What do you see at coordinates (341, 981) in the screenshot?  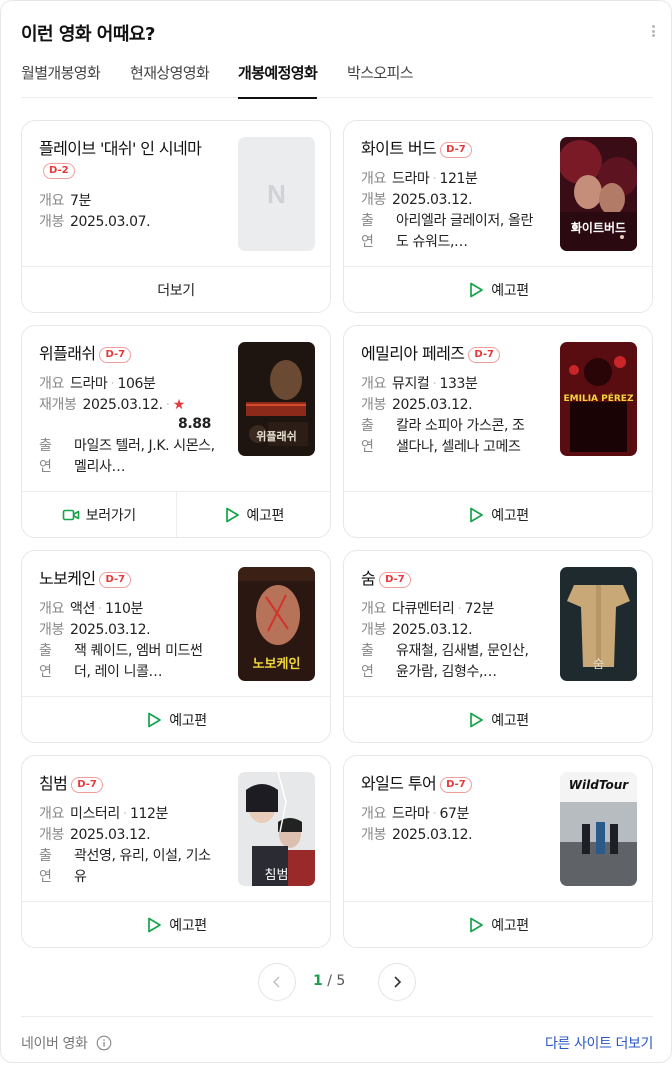 I see `total-pages: 5` at bounding box center [341, 981].